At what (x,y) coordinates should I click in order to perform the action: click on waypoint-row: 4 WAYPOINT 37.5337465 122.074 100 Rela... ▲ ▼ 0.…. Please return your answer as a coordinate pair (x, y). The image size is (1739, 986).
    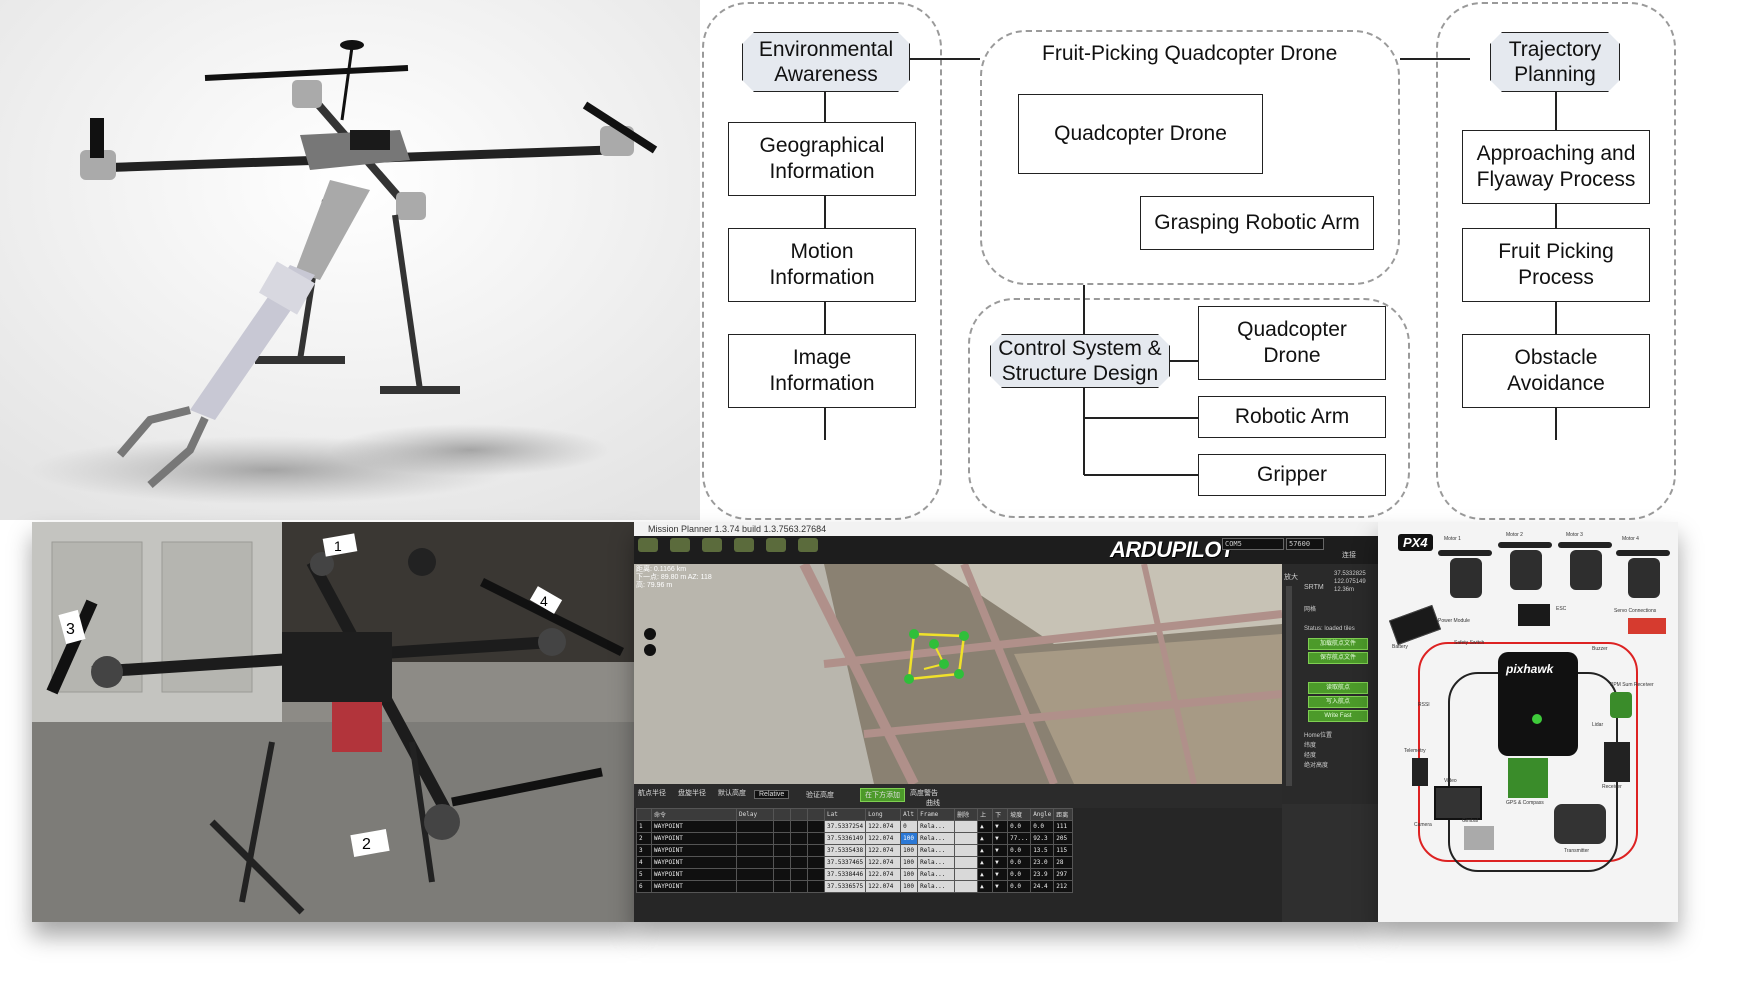
    Looking at the image, I should click on (855, 862).